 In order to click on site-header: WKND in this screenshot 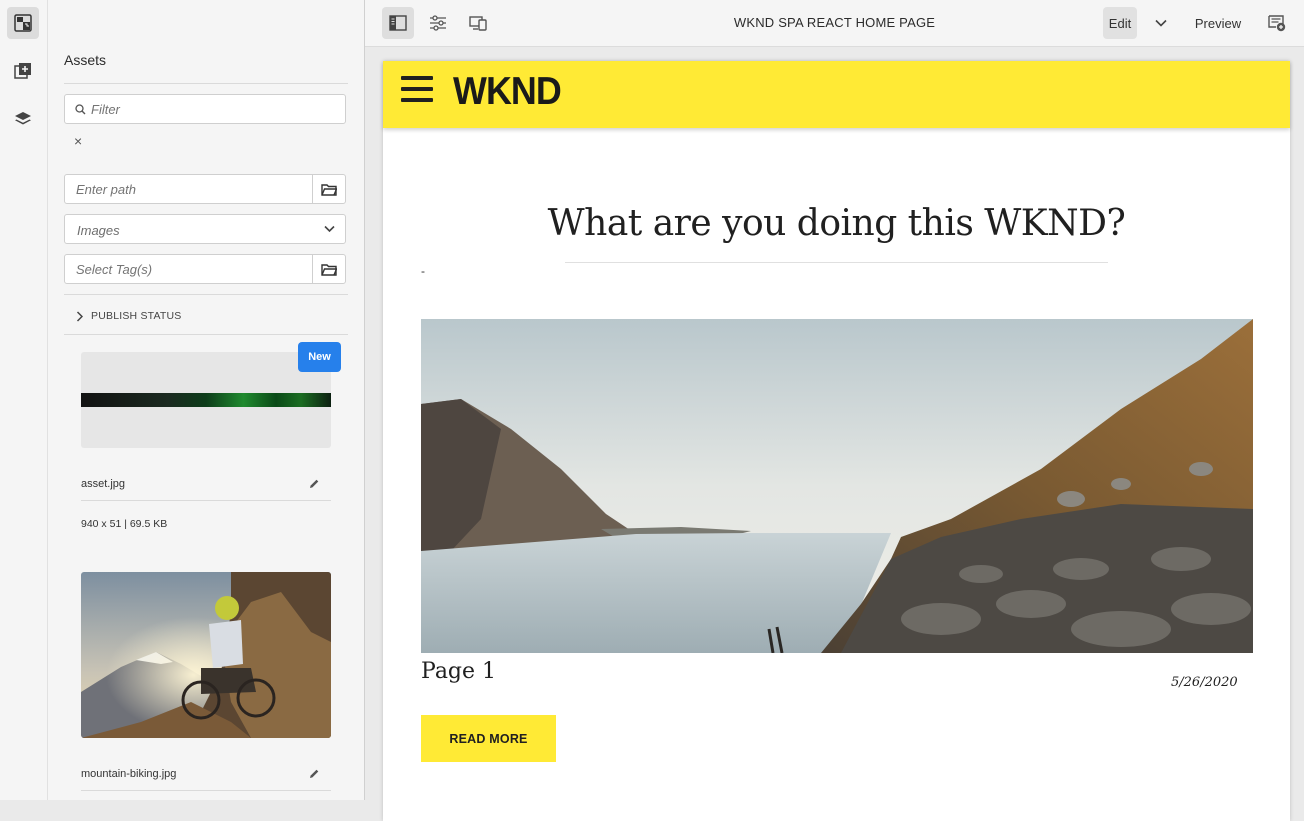, I will do `click(836, 94)`.